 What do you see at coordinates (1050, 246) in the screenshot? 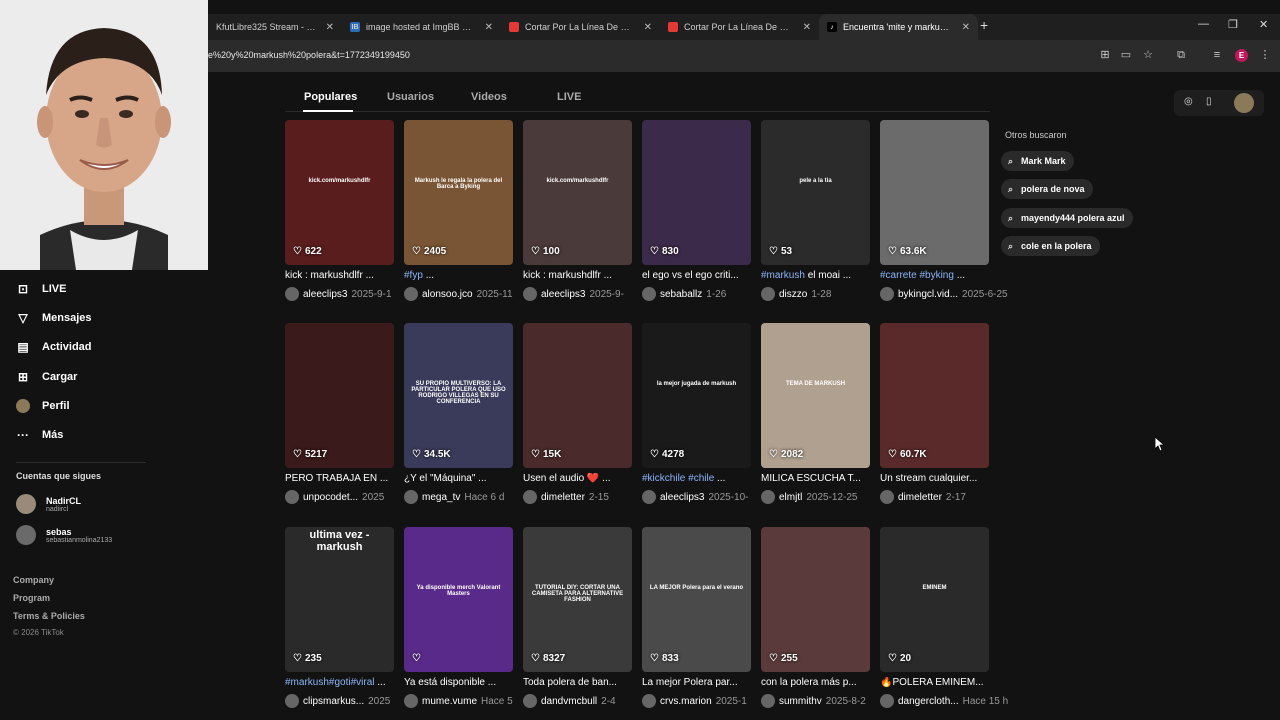
I see `related-search-chip: ⌕ cole en la polera` at bounding box center [1050, 246].